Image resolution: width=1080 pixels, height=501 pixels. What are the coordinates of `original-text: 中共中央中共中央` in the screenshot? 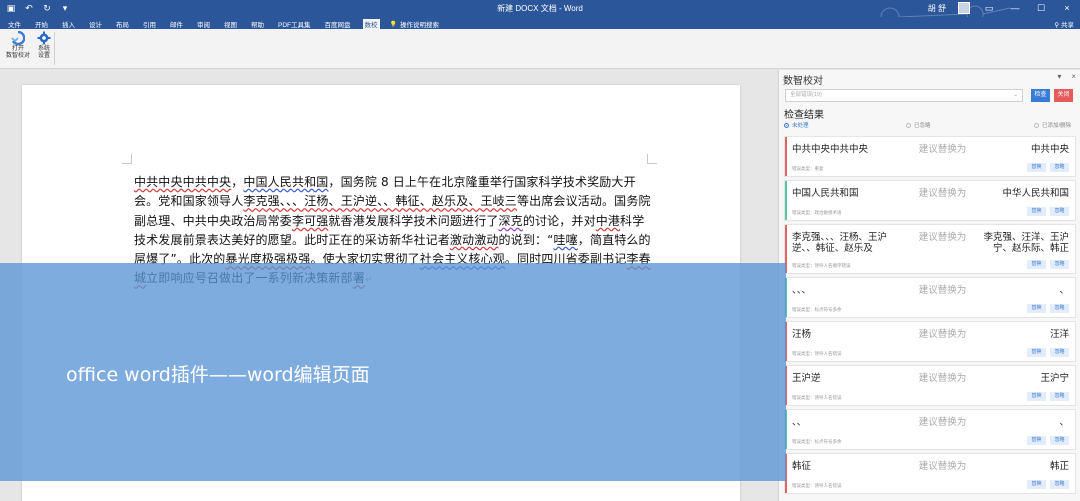 It's located at (830, 149).